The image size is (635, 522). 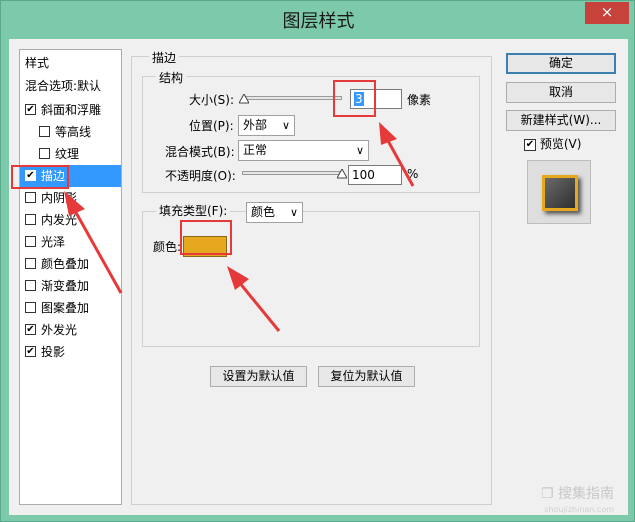 What do you see at coordinates (30, 307) in the screenshot?
I see `pattern-overlay-checkbox` at bounding box center [30, 307].